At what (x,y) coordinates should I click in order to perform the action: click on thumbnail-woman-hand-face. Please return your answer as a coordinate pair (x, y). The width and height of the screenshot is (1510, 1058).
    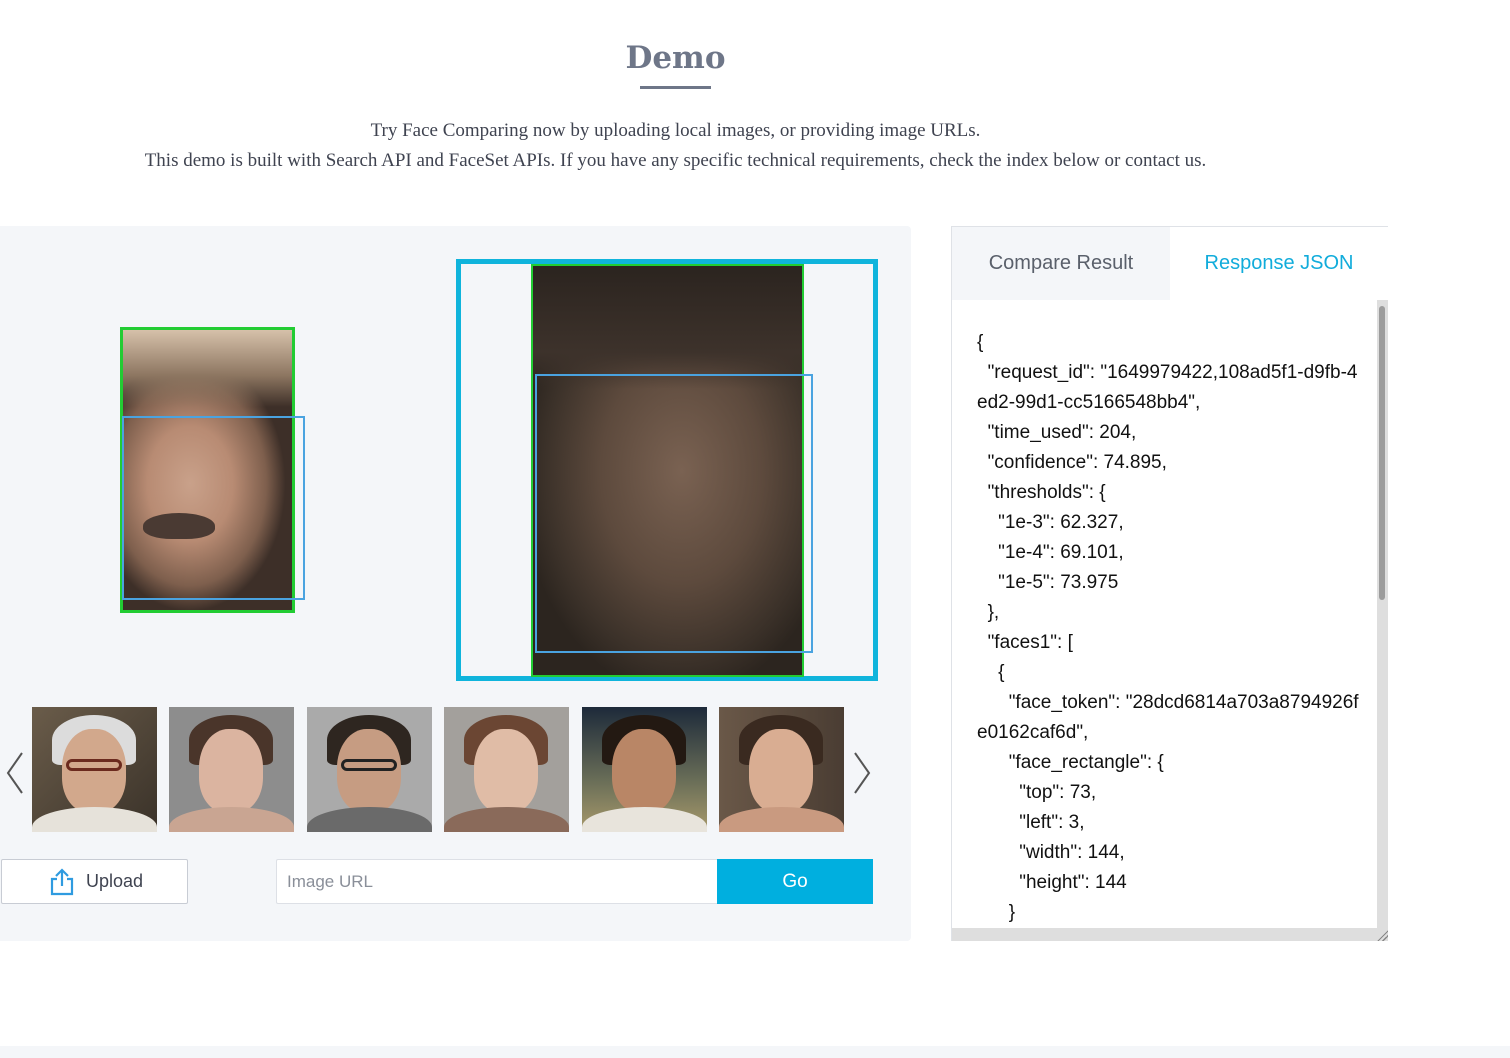
    Looking at the image, I should click on (781, 769).